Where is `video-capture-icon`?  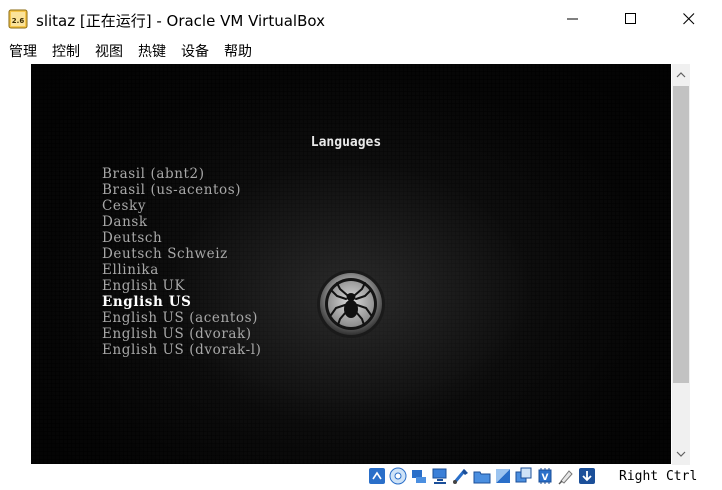
video-capture-icon is located at coordinates (524, 476).